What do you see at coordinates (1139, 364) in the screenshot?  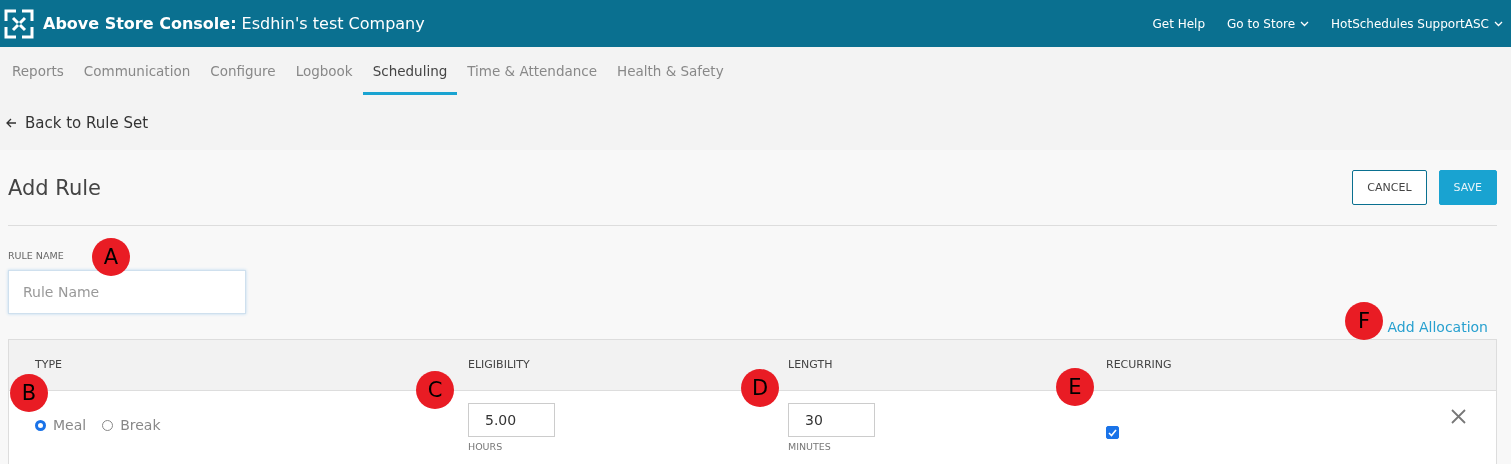 I see `column-header: RECURRING` at bounding box center [1139, 364].